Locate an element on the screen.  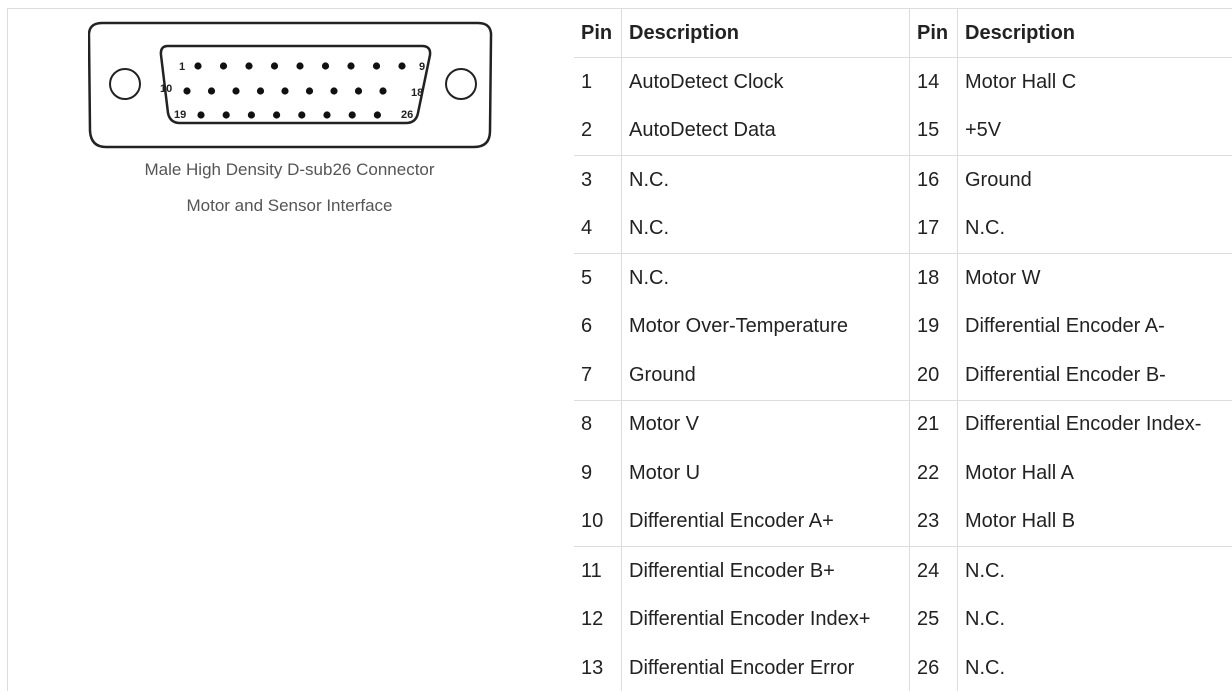
connector-subcaption: Motor and Sensor Interface is located at coordinates (289, 205).